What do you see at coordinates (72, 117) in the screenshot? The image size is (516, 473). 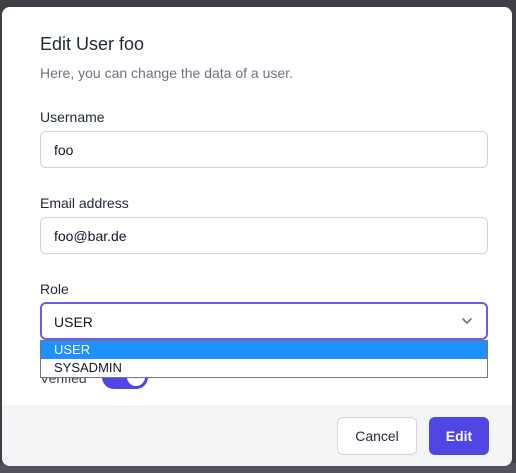 I see `username-label: Username` at bounding box center [72, 117].